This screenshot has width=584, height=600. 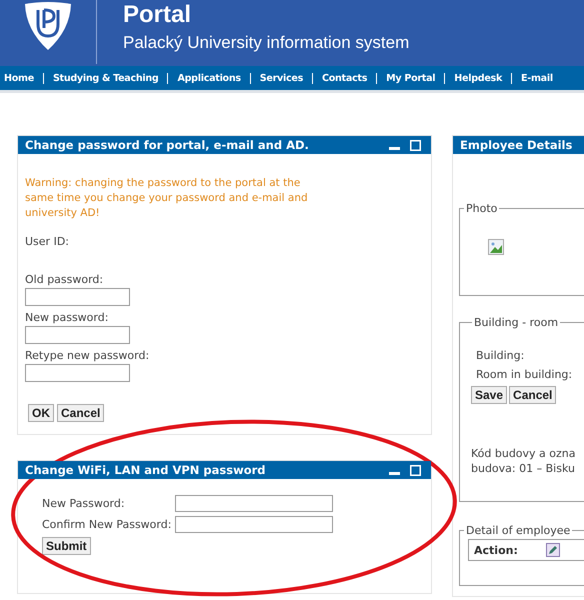 I want to click on nav-link: E-mail, so click(x=536, y=78).